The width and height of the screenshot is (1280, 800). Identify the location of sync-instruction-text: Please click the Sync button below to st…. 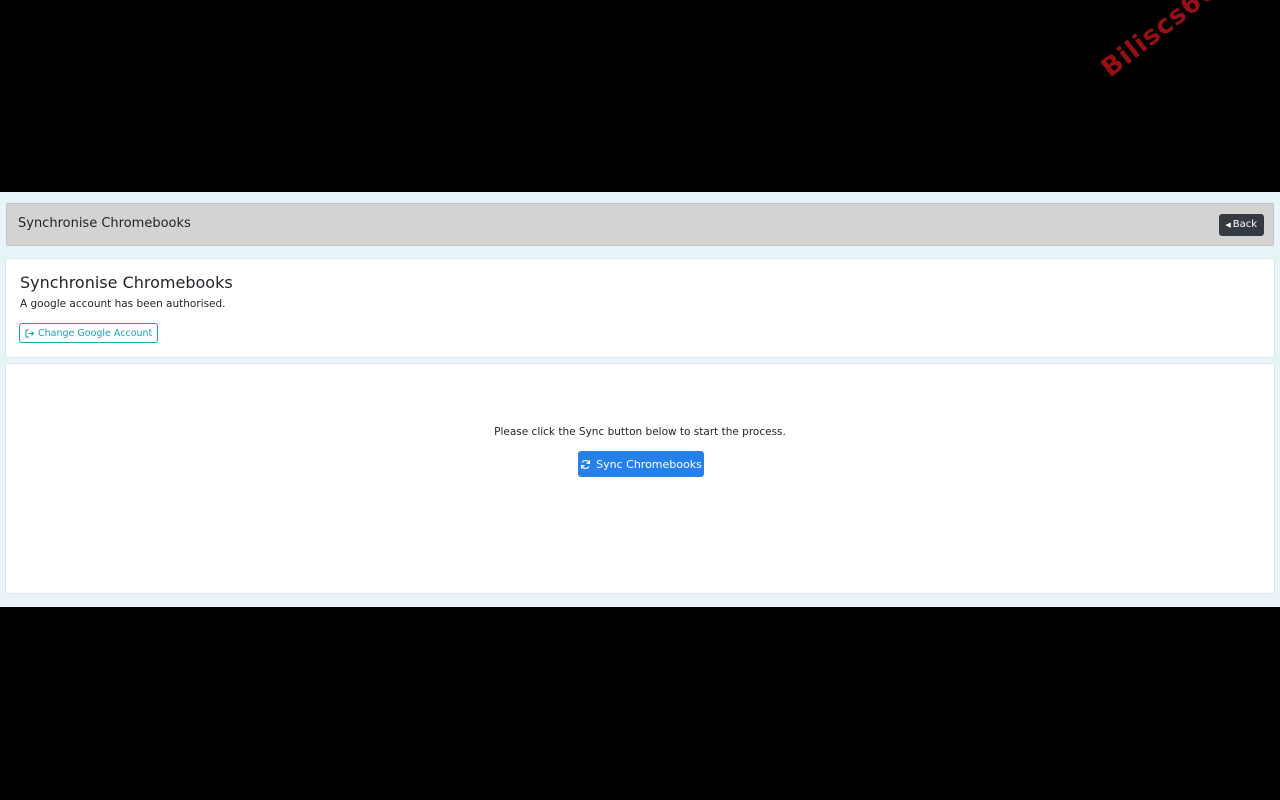
(640, 432).